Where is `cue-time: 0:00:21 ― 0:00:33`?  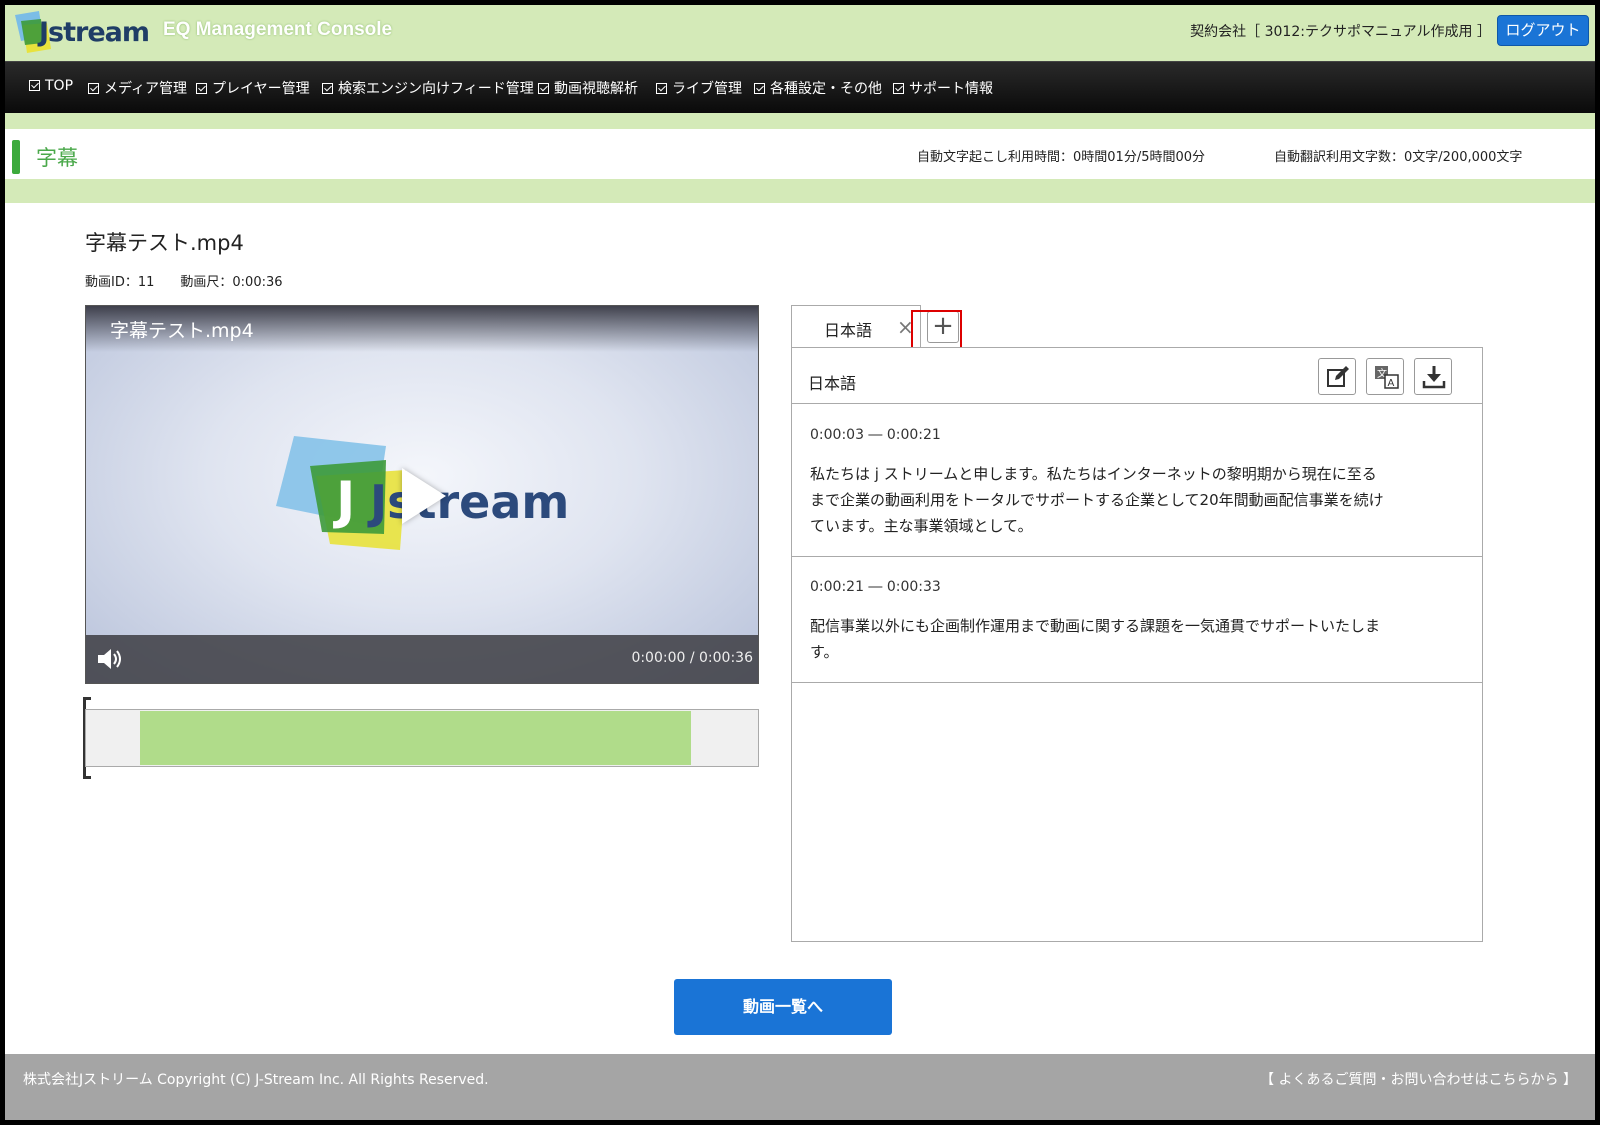
cue-time: 0:00:21 ― 0:00:33 is located at coordinates (875, 587).